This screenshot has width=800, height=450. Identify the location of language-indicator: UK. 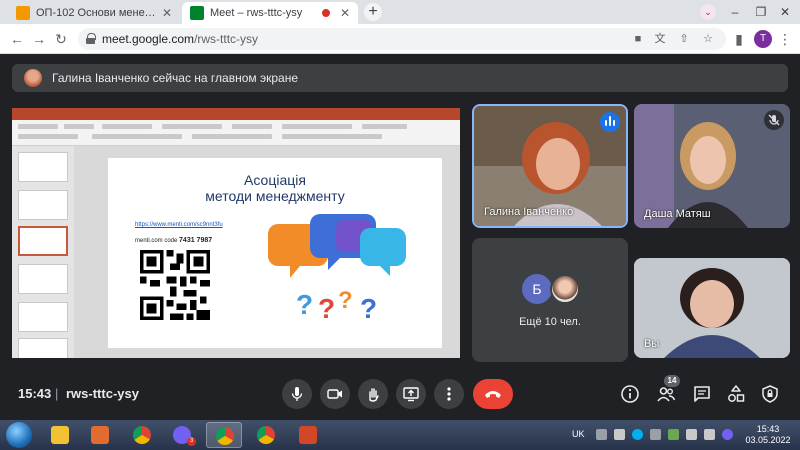
(578, 434).